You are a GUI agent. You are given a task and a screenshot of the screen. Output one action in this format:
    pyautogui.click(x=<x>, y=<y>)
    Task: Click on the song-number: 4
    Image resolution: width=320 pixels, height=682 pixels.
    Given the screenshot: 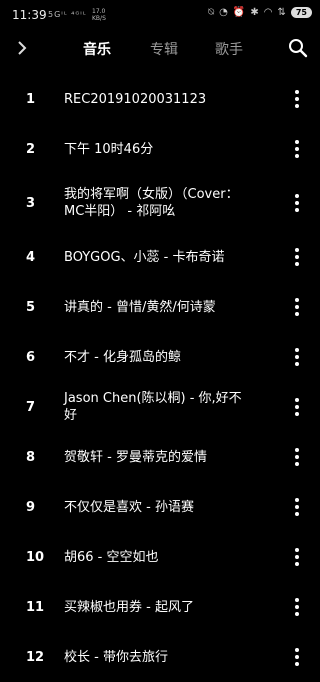 What is the action you would take?
    pyautogui.click(x=31, y=257)
    